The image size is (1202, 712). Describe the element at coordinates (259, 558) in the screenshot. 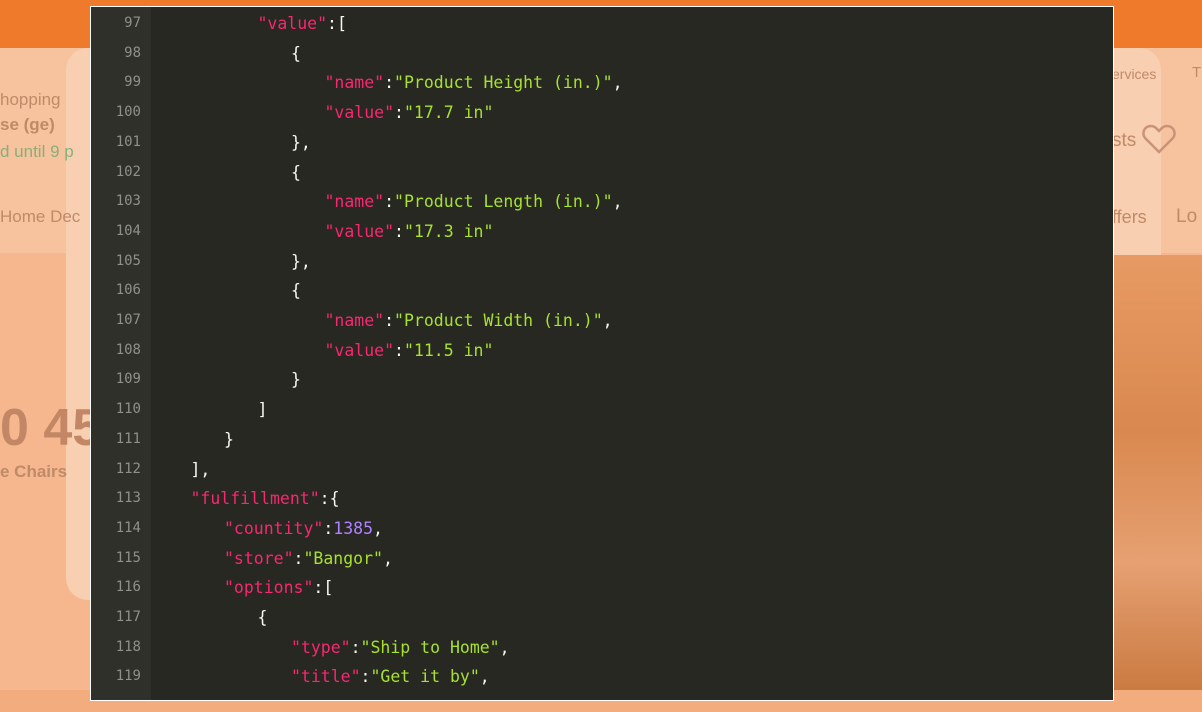

I see `code-token-key: "store"` at that location.